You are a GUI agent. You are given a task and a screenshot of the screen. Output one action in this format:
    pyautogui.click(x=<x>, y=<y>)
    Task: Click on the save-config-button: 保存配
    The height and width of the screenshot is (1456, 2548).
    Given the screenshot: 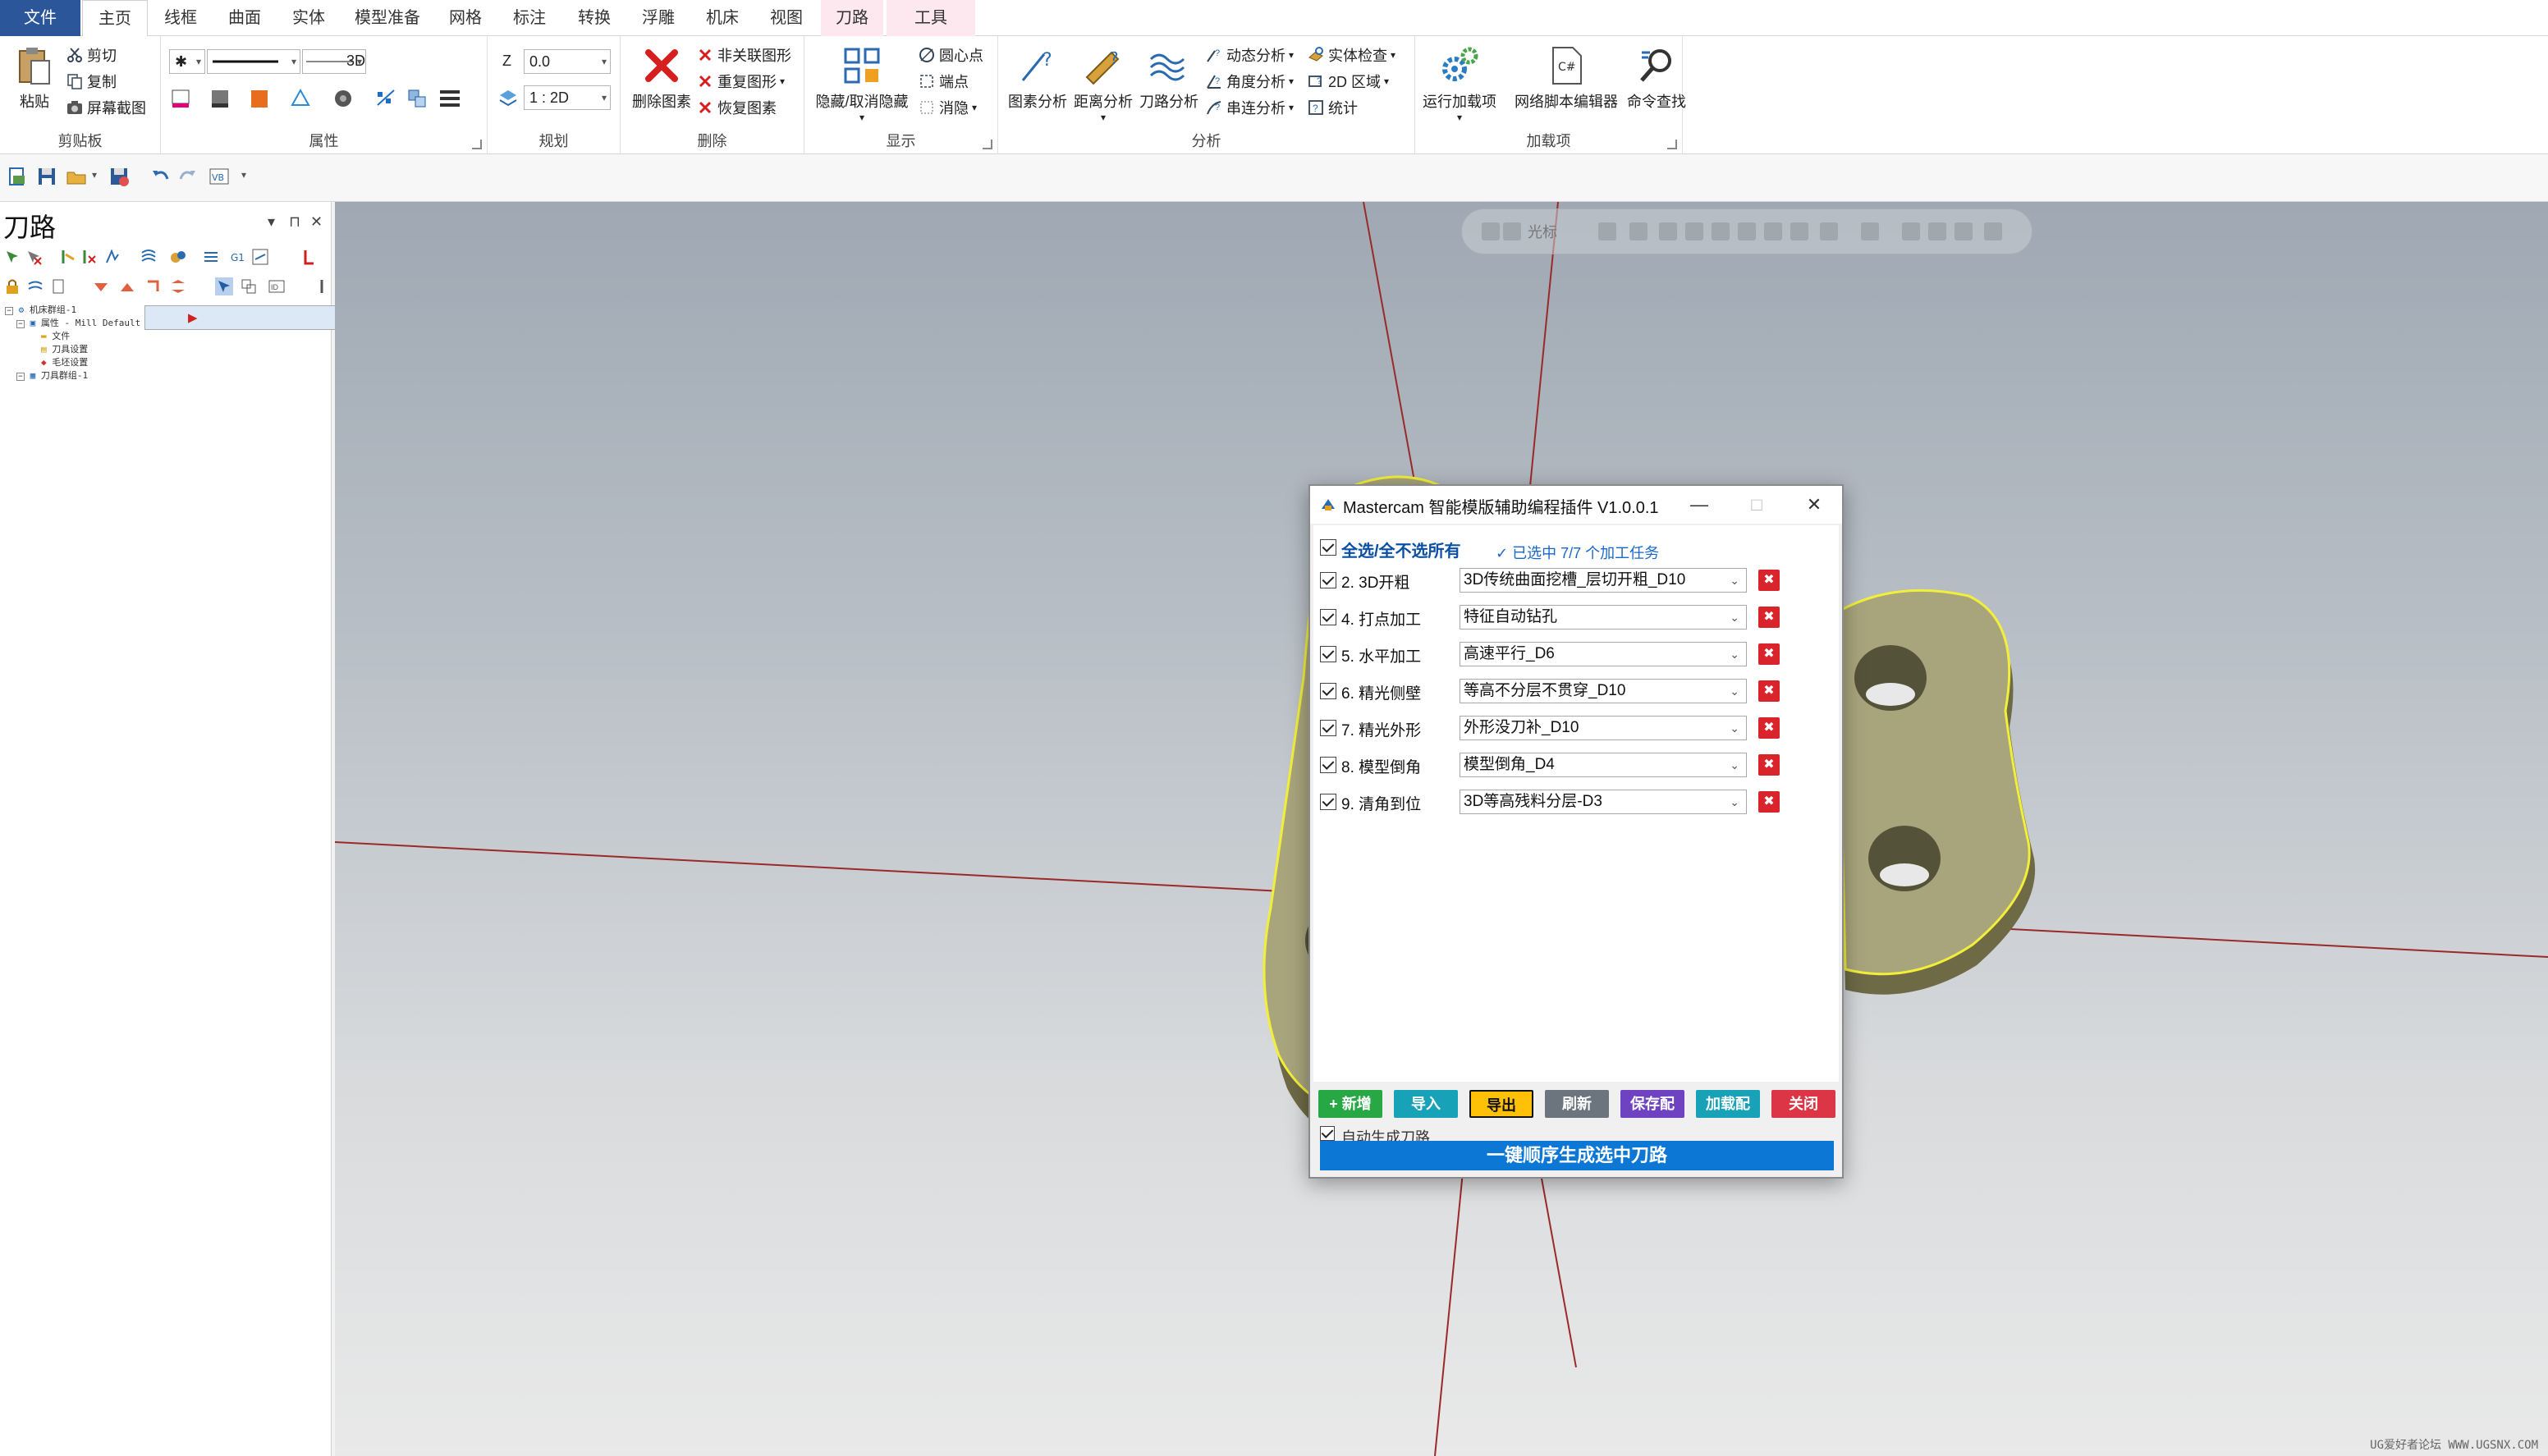 What is the action you would take?
    pyautogui.click(x=1652, y=1104)
    